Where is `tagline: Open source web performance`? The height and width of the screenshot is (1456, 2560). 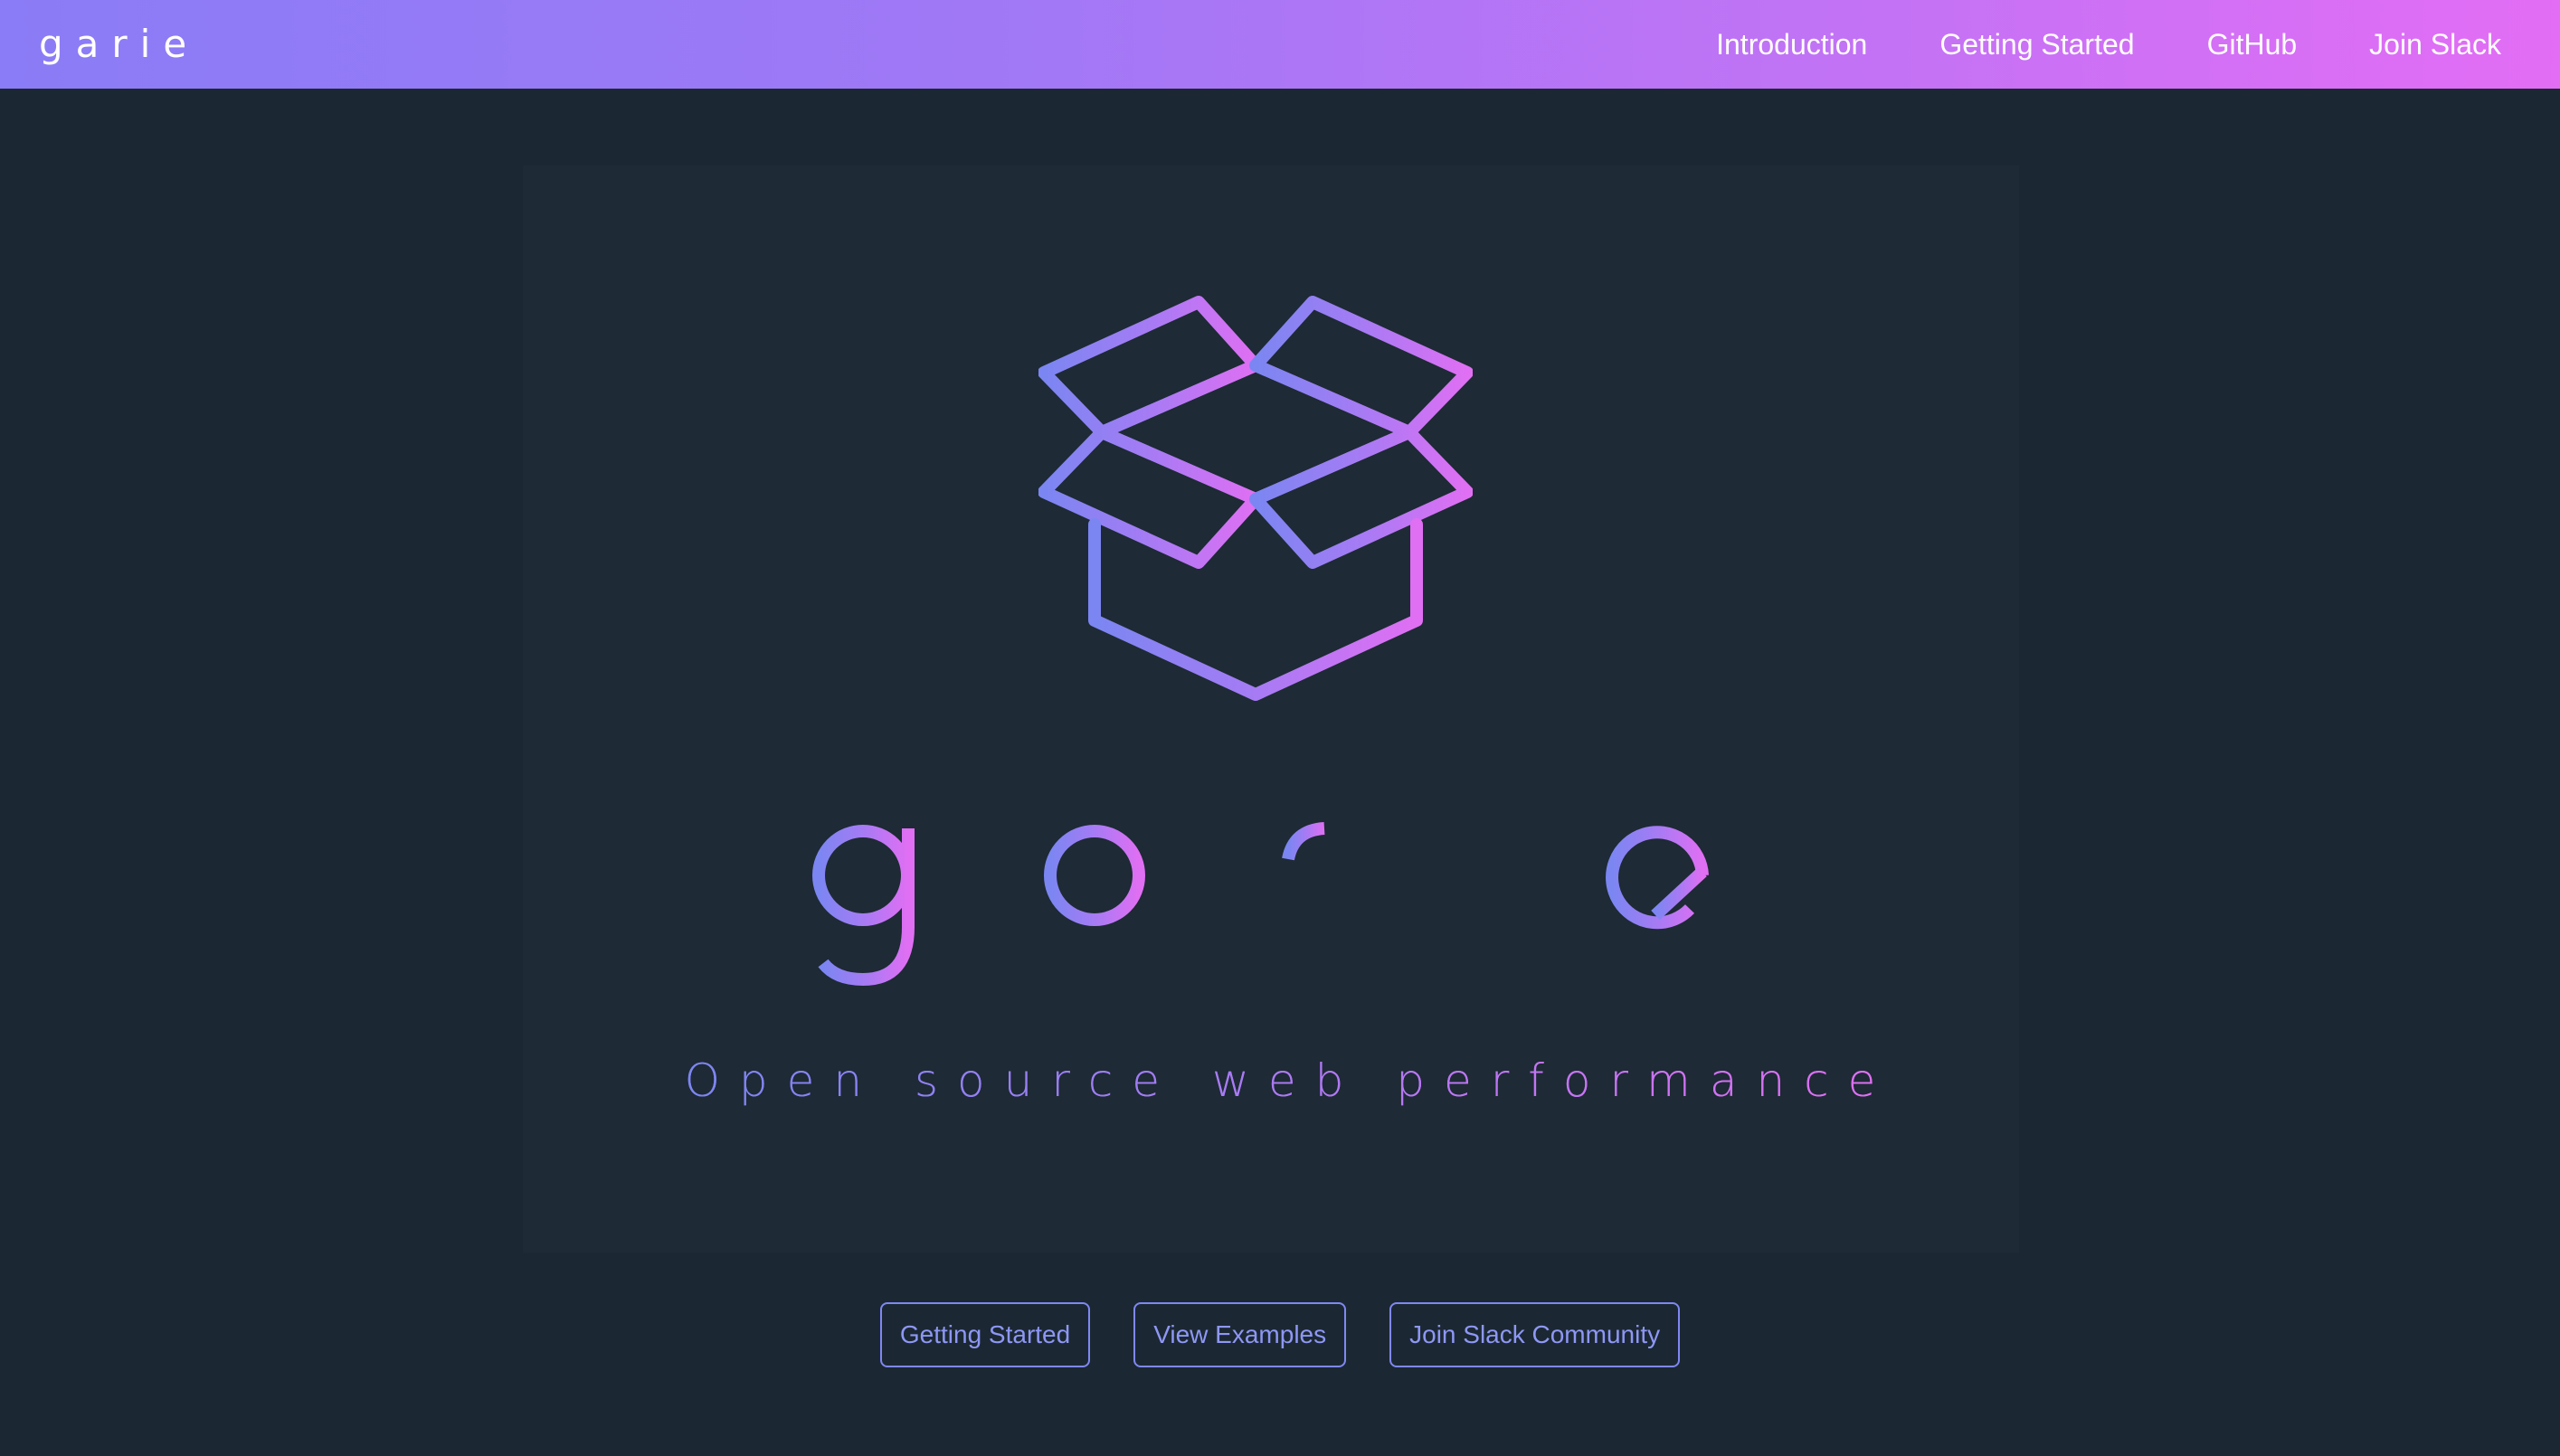
tagline: Open source web performance is located at coordinates (1280, 1080).